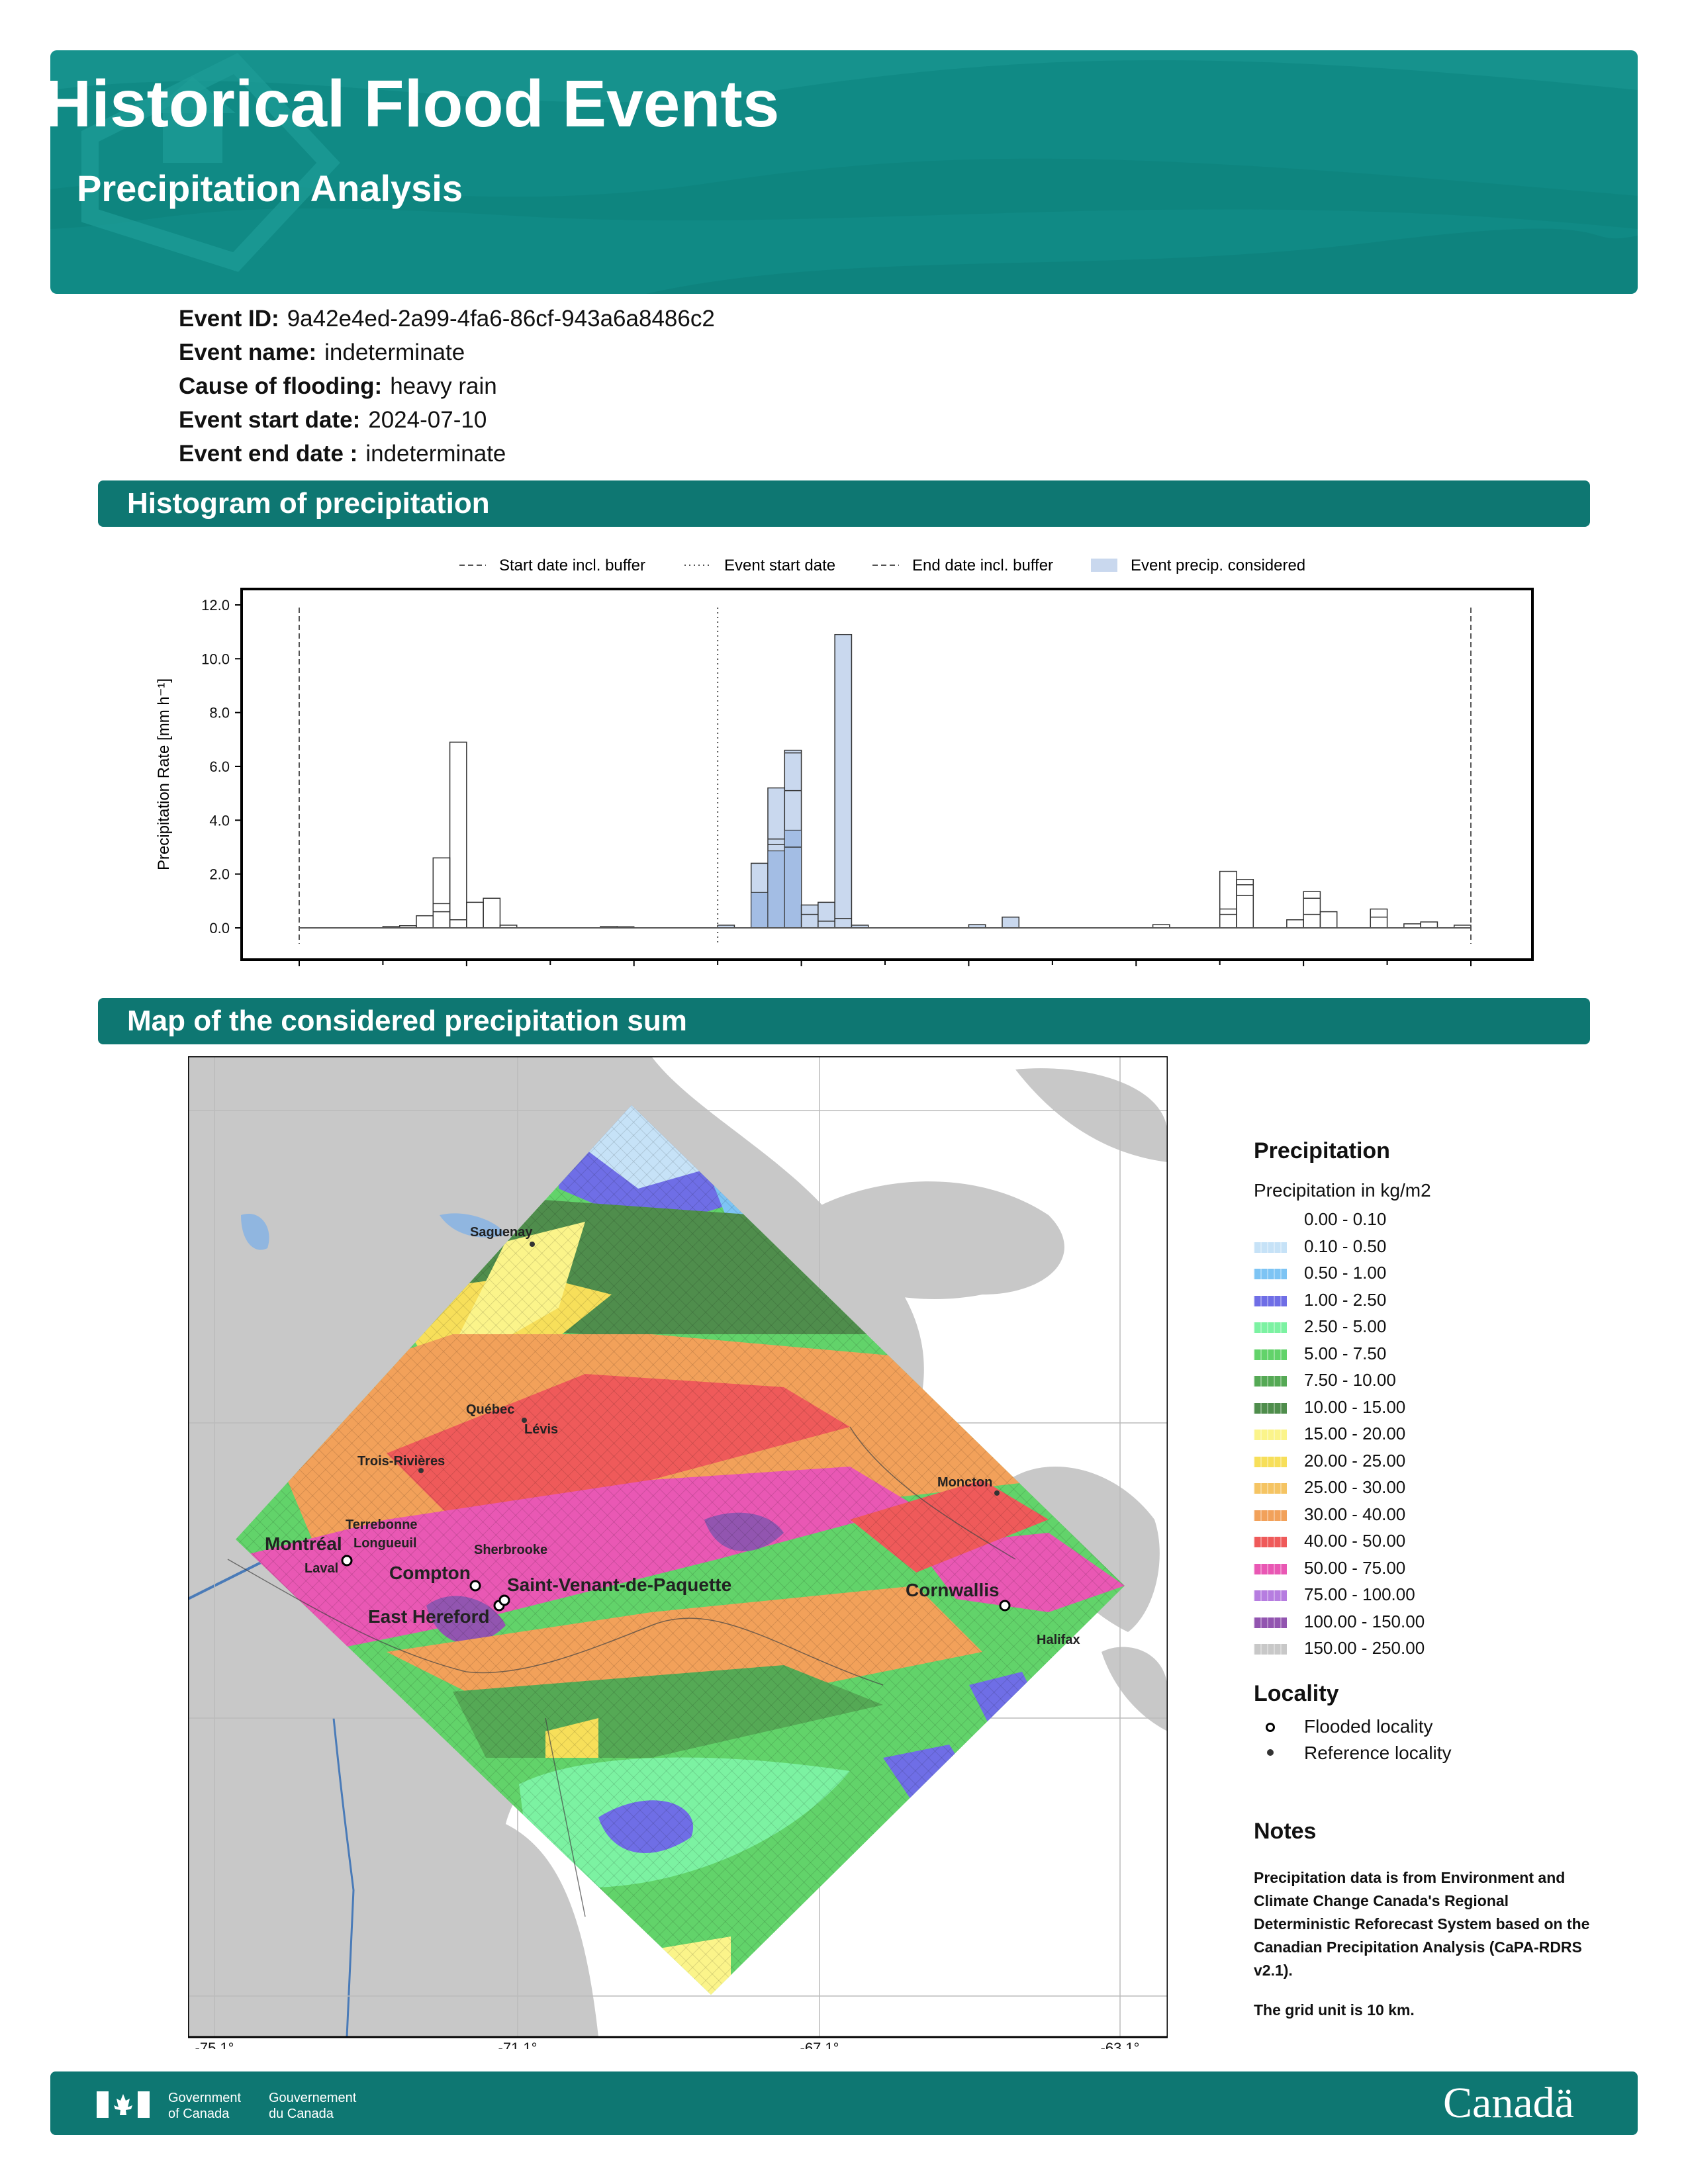 Image resolution: width=1688 pixels, height=2184 pixels. Describe the element at coordinates (1296, 1693) in the screenshot. I see `locality-legend-title: Locality` at that location.